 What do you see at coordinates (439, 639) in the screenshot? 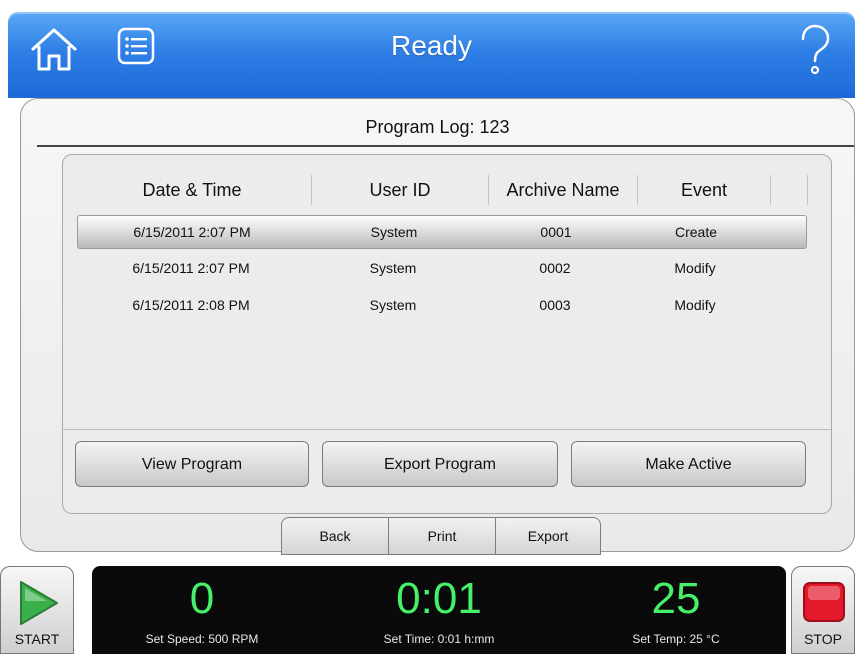
I see `set-time-label: Set Time: 0:01 h:mm` at bounding box center [439, 639].